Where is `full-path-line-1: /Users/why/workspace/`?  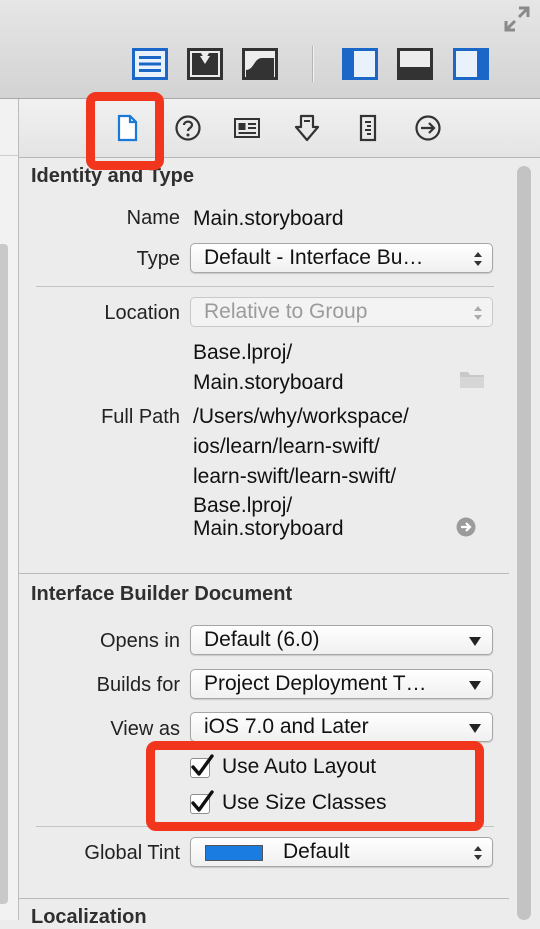
full-path-line-1: /Users/why/workspace/ is located at coordinates (301, 416).